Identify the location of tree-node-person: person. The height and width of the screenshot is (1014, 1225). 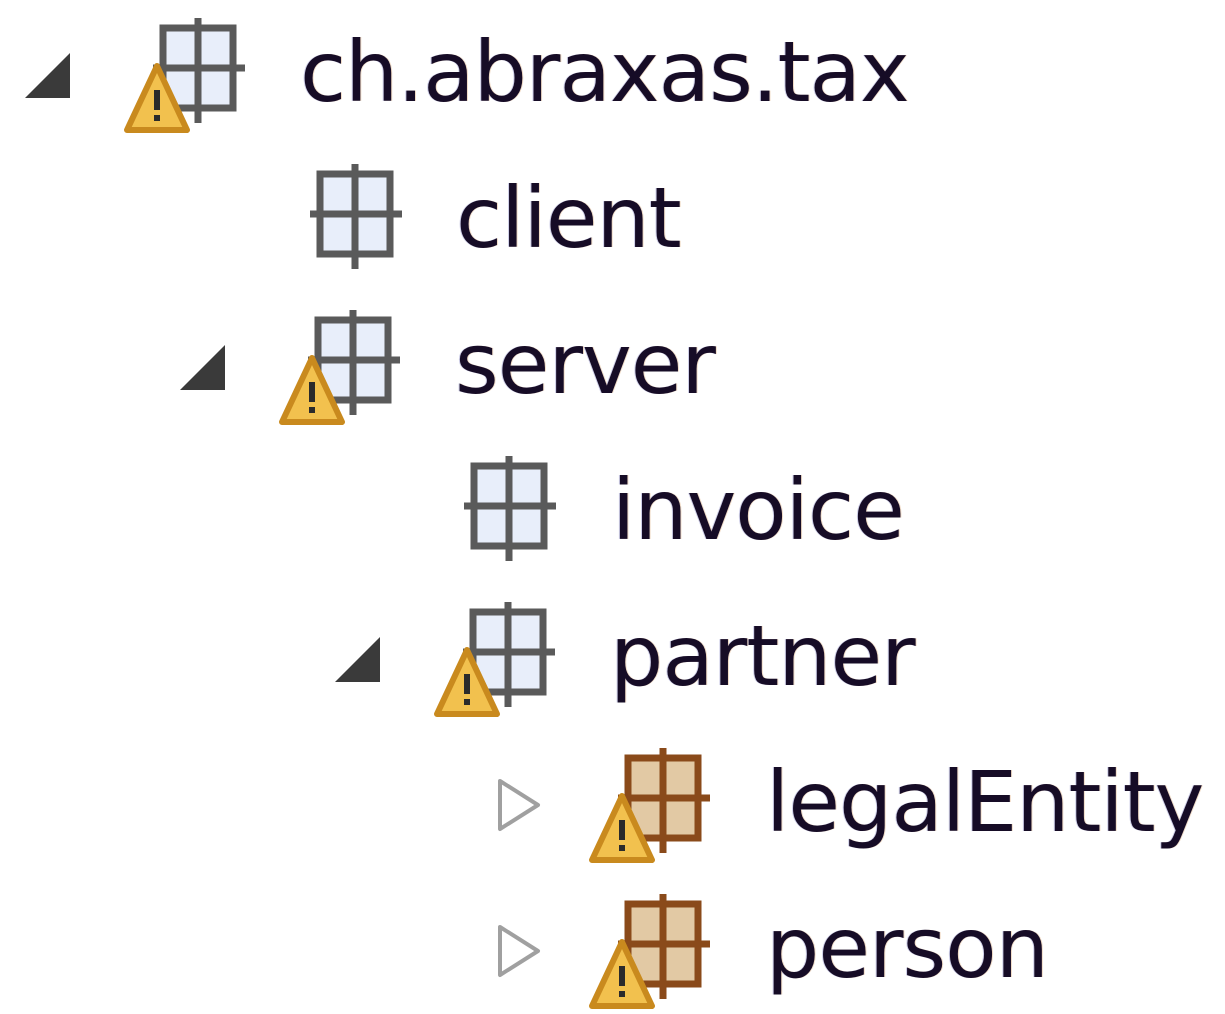
(612, 942).